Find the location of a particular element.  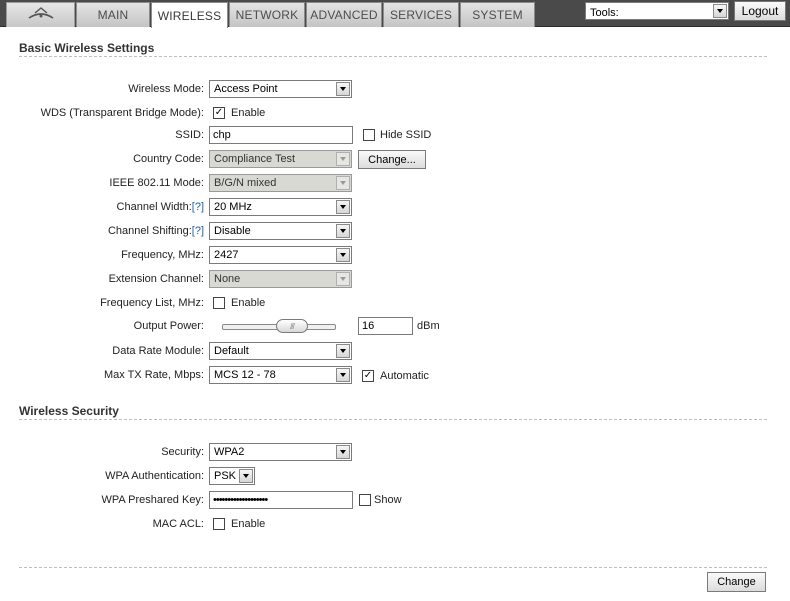

channel-width-label-text: Channel Width: is located at coordinates (154, 207).